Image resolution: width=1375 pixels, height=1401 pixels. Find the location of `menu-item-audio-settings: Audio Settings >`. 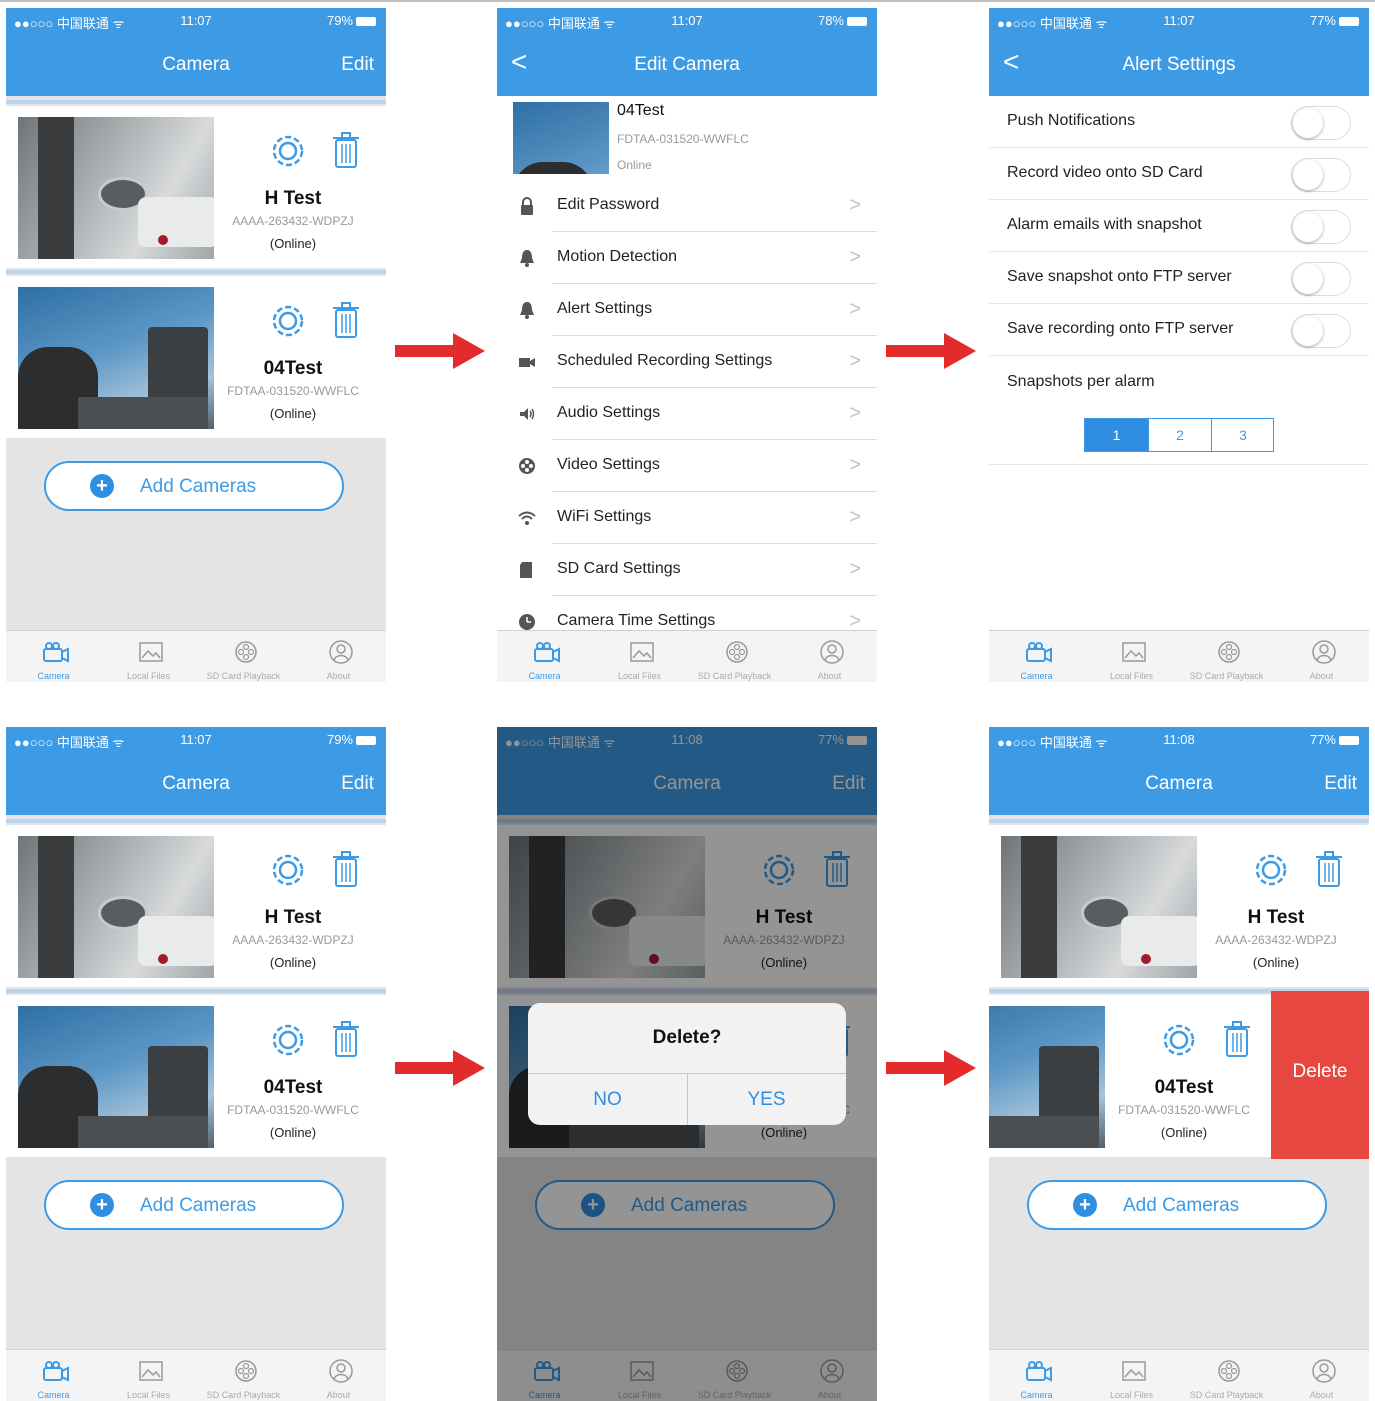

menu-item-audio-settings: Audio Settings > is located at coordinates (687, 414).